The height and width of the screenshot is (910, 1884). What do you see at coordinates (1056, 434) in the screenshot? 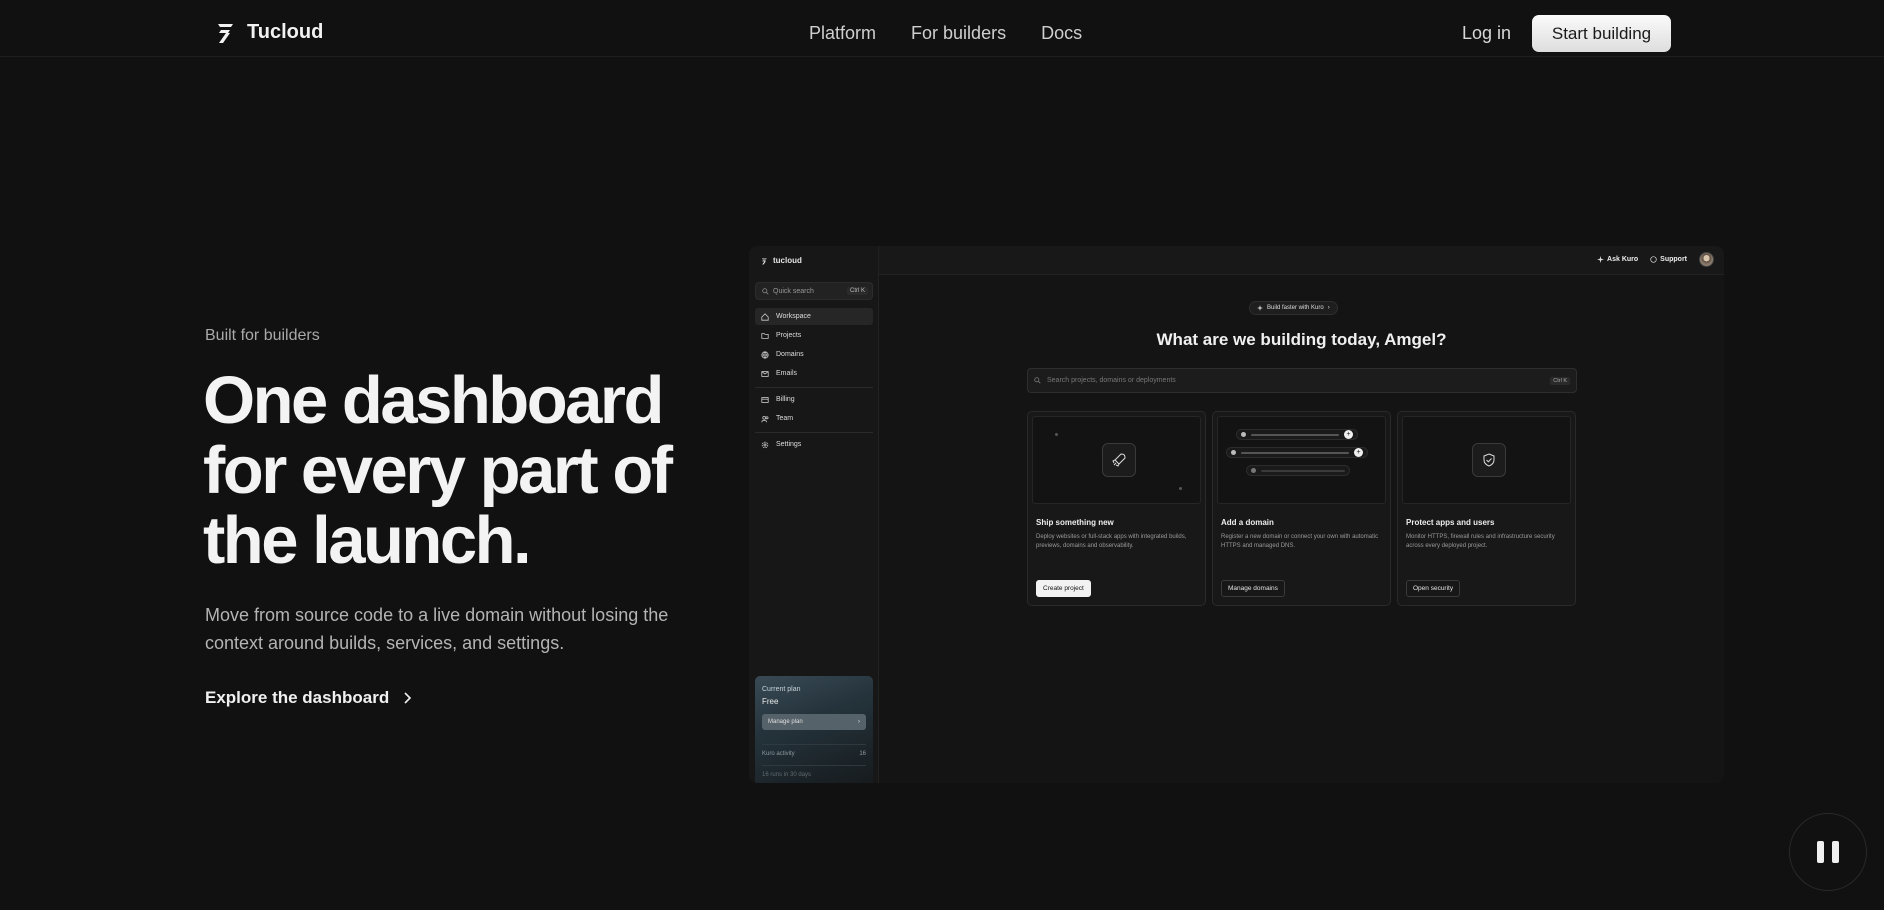
I see `sparkle-dot` at bounding box center [1056, 434].